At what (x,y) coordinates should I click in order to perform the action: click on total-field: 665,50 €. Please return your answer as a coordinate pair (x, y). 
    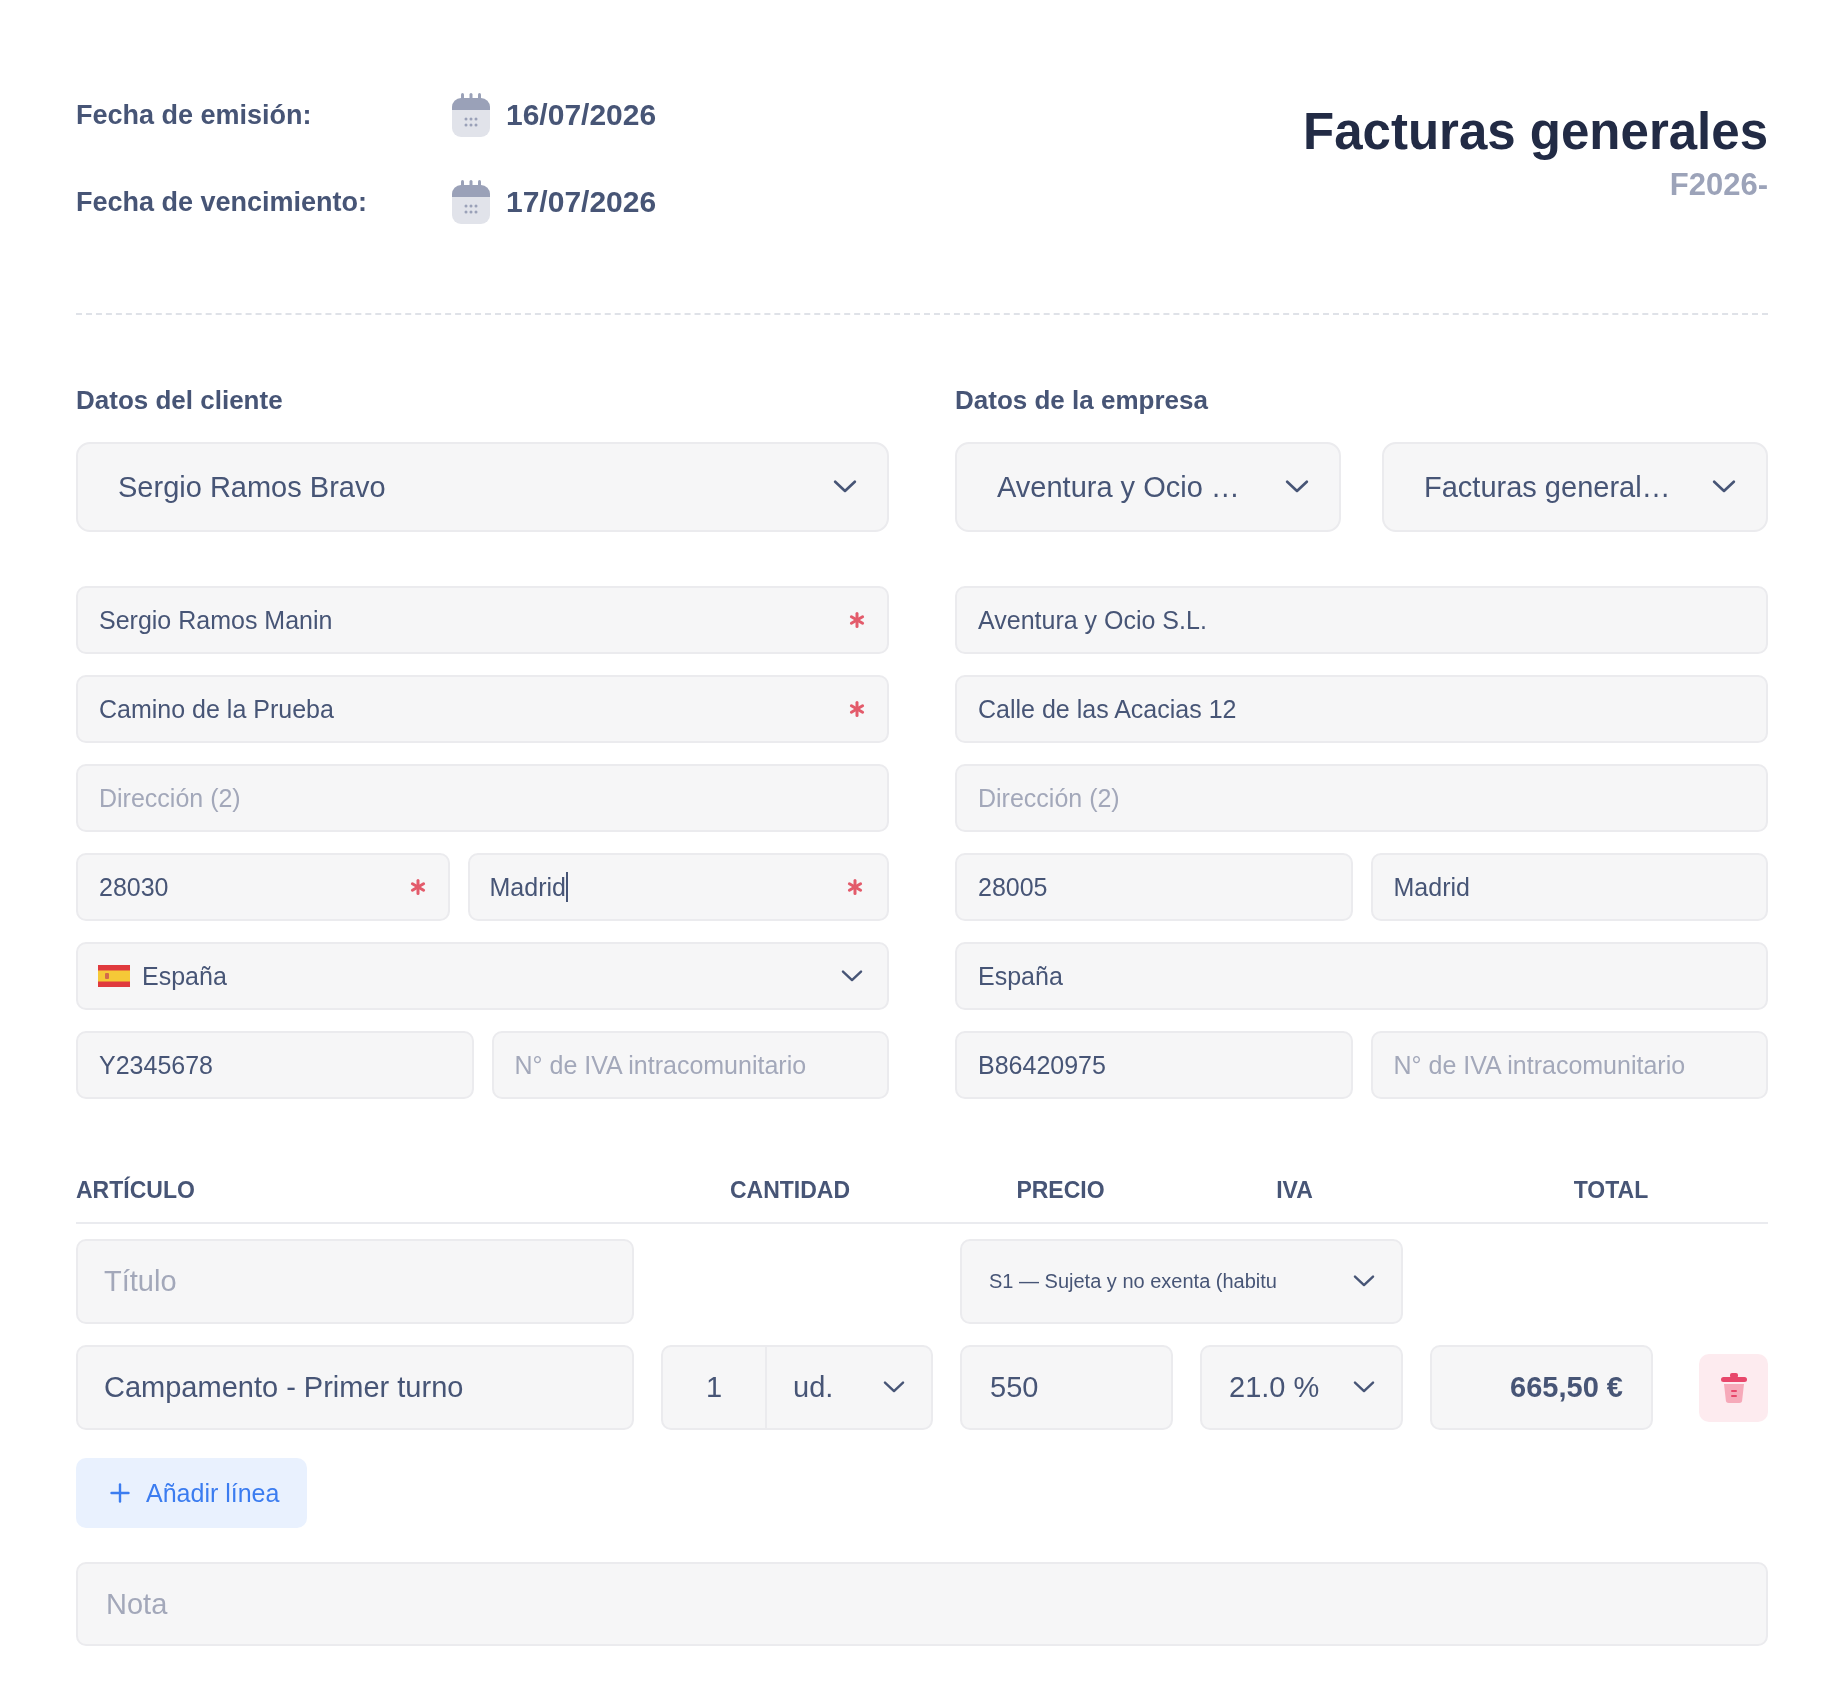
    Looking at the image, I should click on (1541, 1387).